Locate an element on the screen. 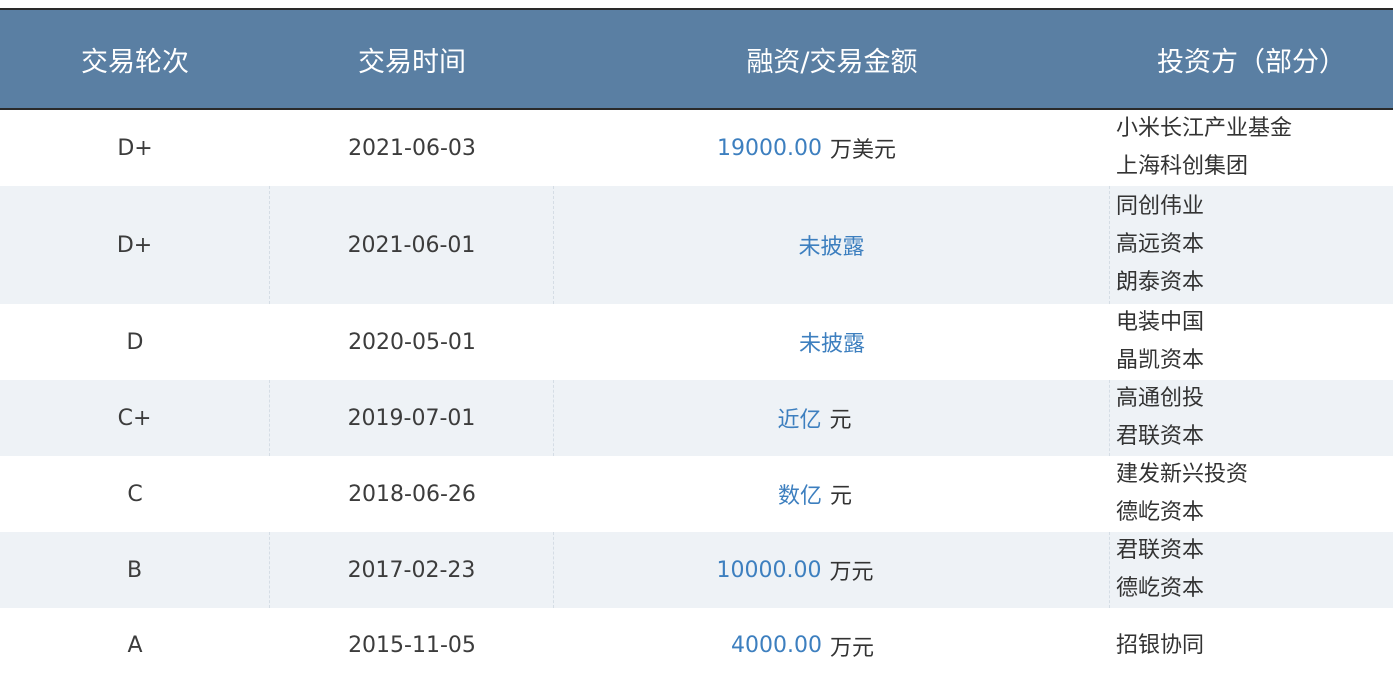 The height and width of the screenshot is (687, 1400). amount-cell: 4000.00 万元 is located at coordinates (832, 645).